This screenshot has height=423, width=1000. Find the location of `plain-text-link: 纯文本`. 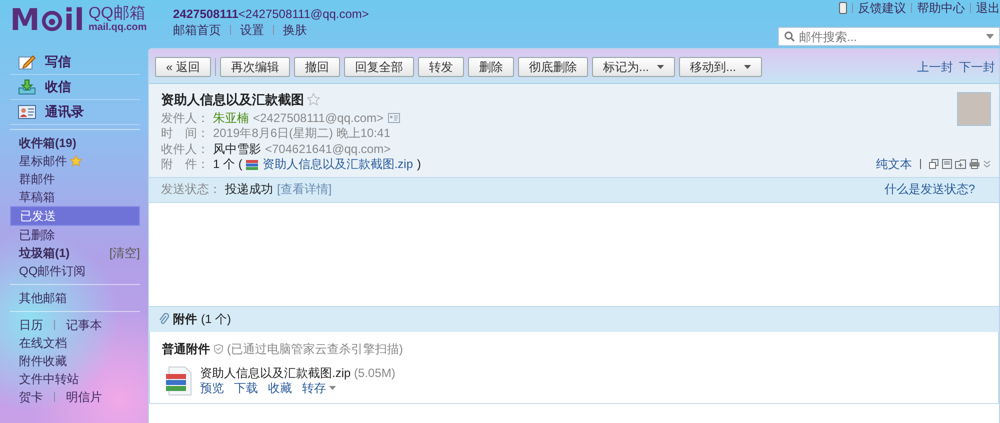

plain-text-link: 纯文本 is located at coordinates (894, 164).